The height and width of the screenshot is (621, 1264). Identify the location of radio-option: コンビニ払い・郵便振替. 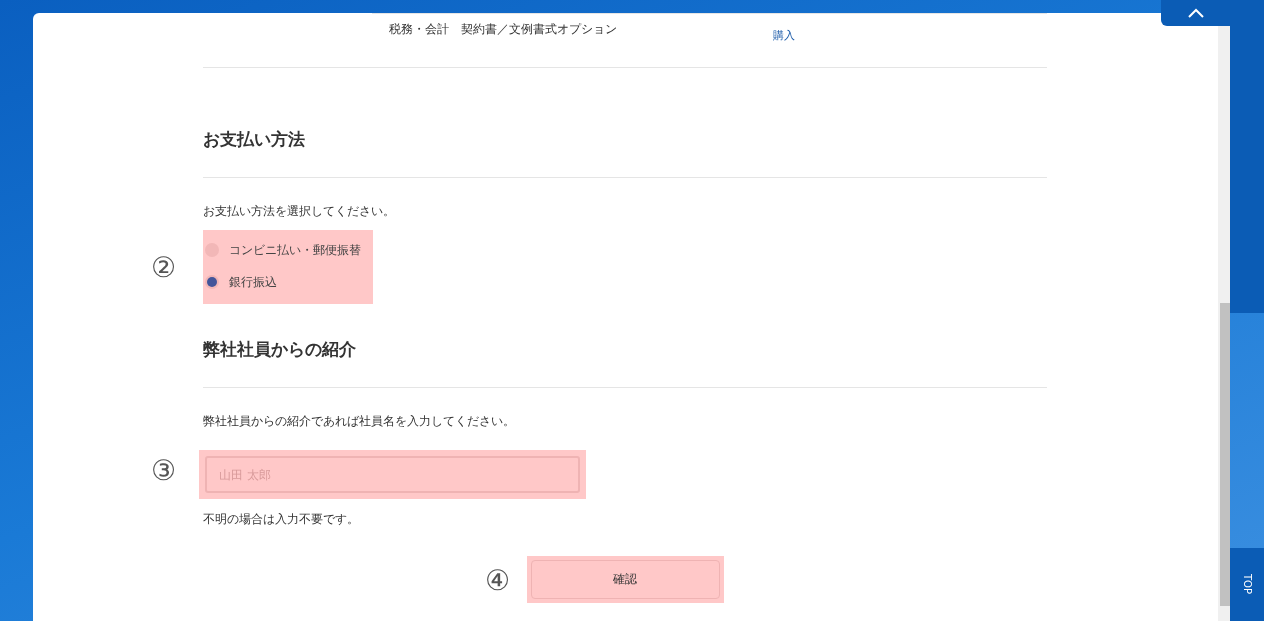
(288, 250).